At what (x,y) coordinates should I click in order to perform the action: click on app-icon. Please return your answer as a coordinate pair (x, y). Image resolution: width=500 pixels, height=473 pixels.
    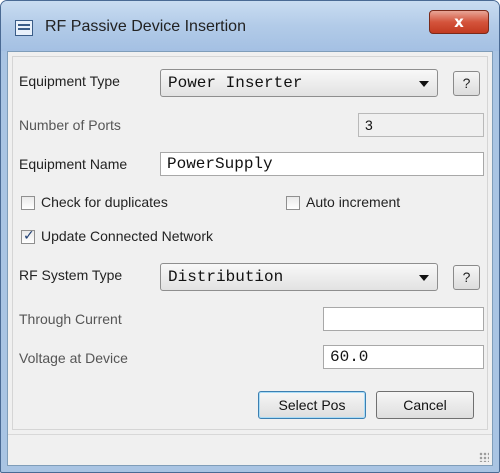
    Looking at the image, I should click on (24, 28).